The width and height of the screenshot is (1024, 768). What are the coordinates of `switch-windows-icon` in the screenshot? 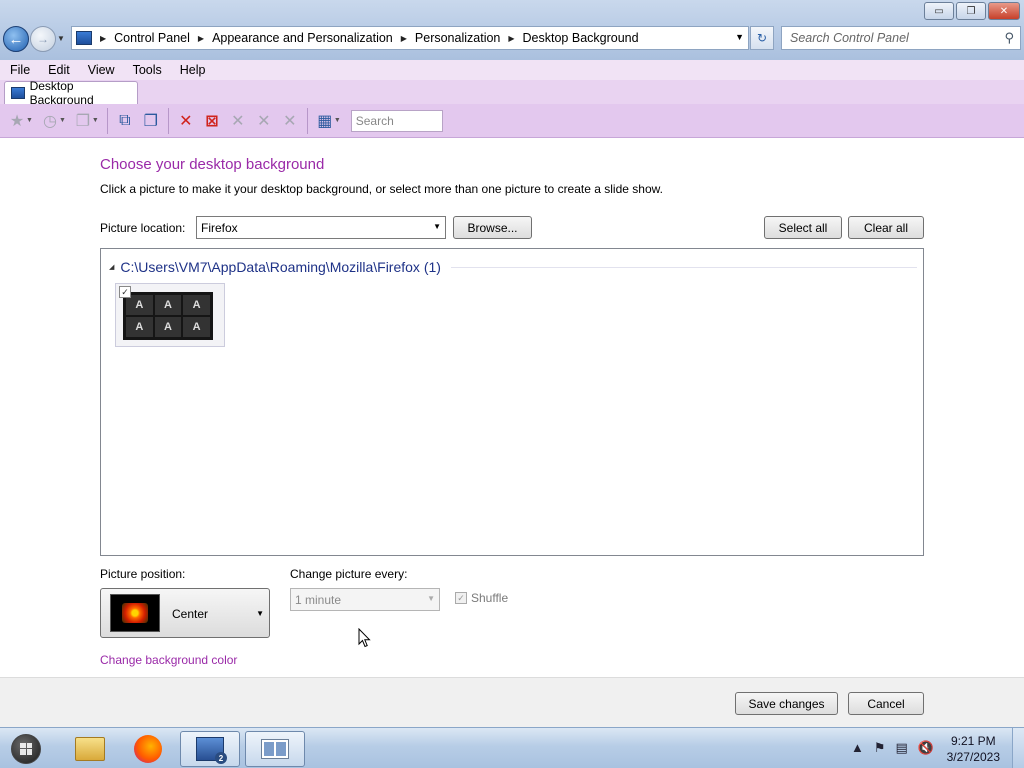 It's located at (275, 749).